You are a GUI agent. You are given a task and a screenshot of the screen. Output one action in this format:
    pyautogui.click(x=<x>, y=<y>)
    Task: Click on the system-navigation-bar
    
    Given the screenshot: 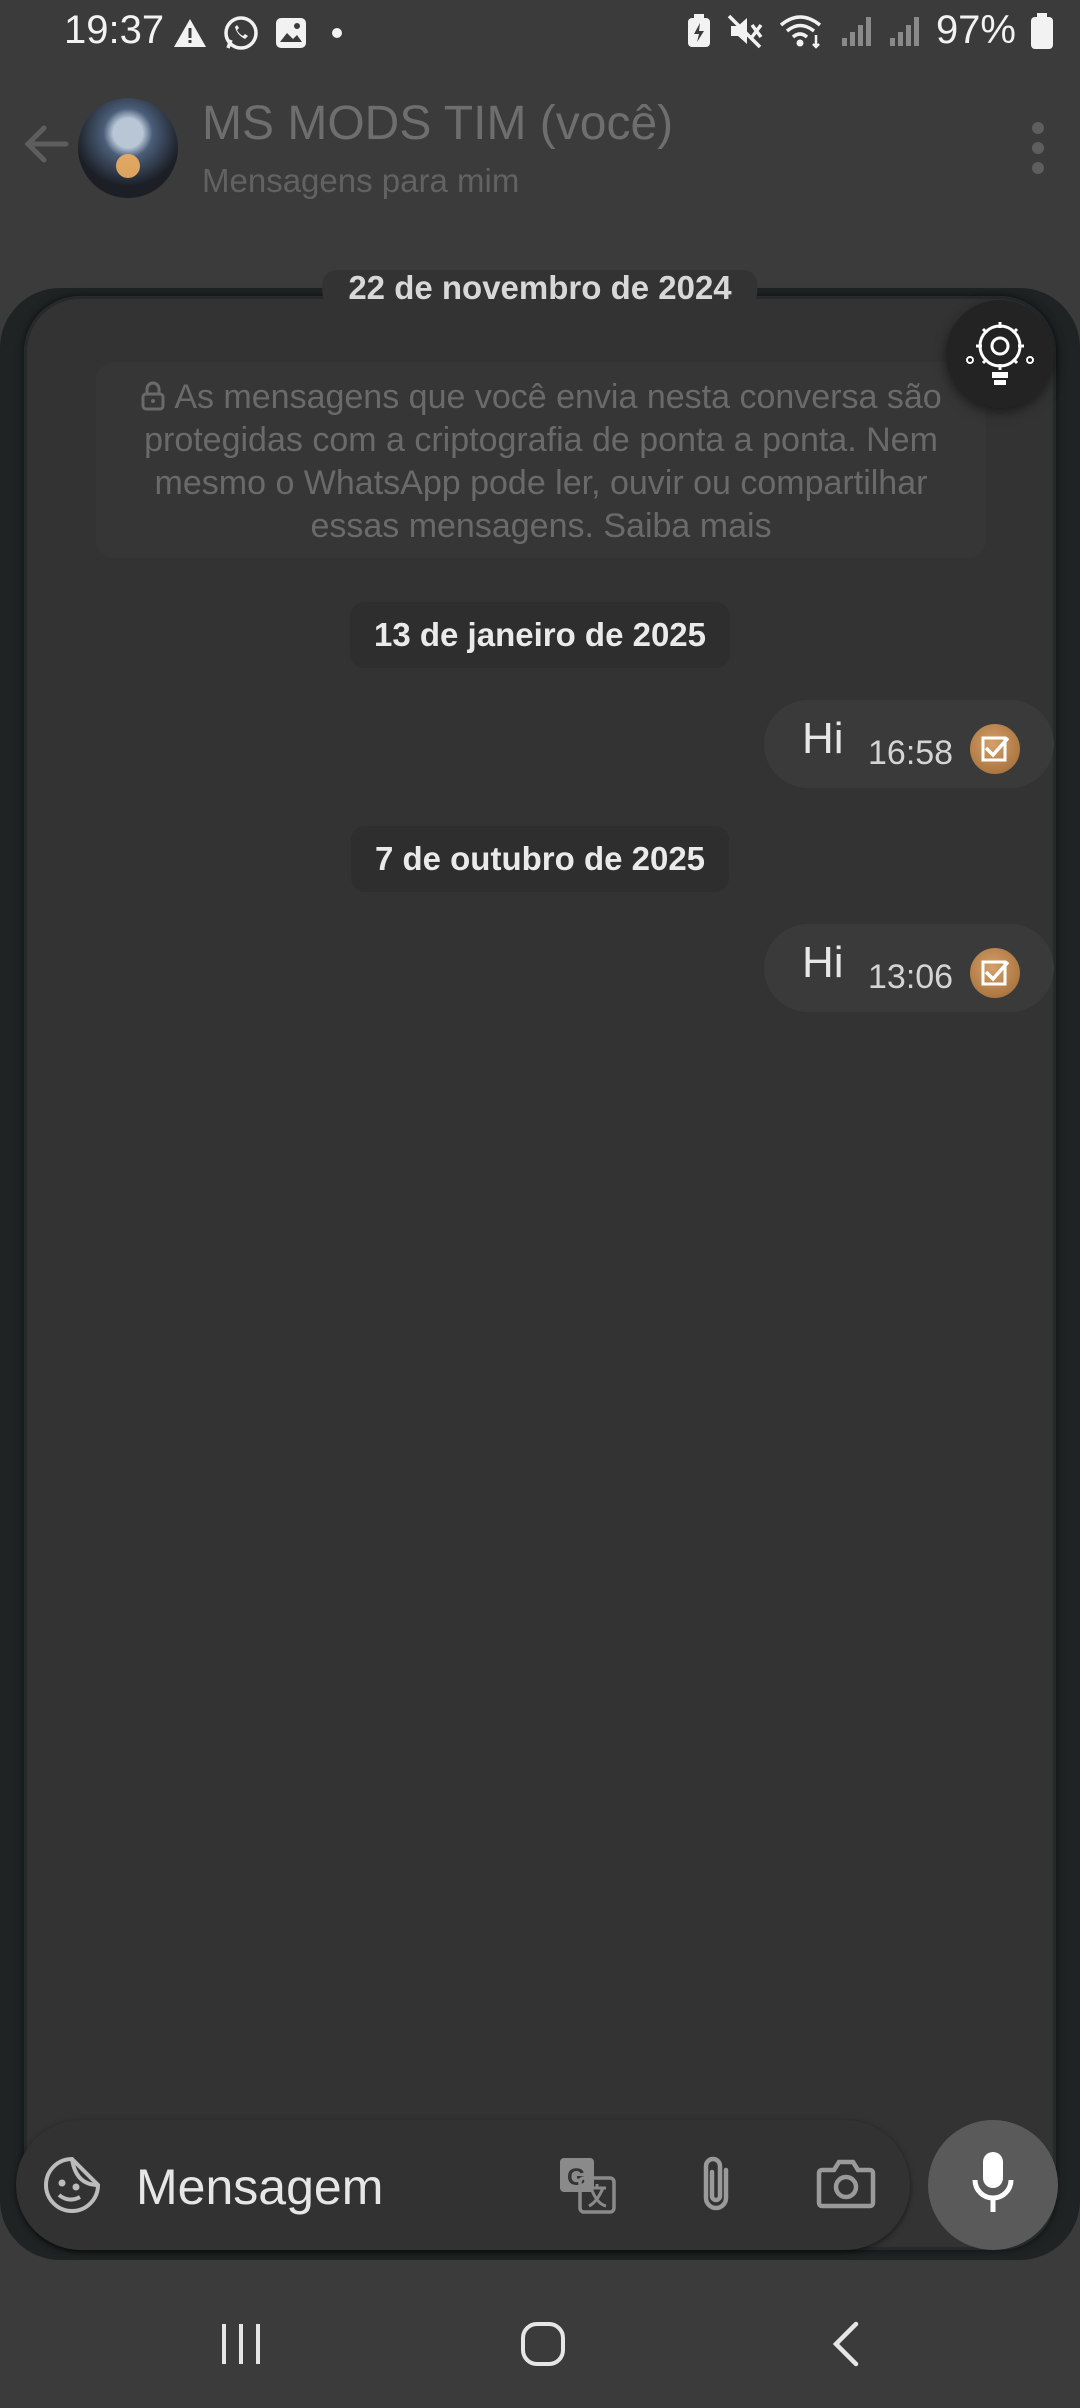 What is the action you would take?
    pyautogui.click(x=540, y=2334)
    